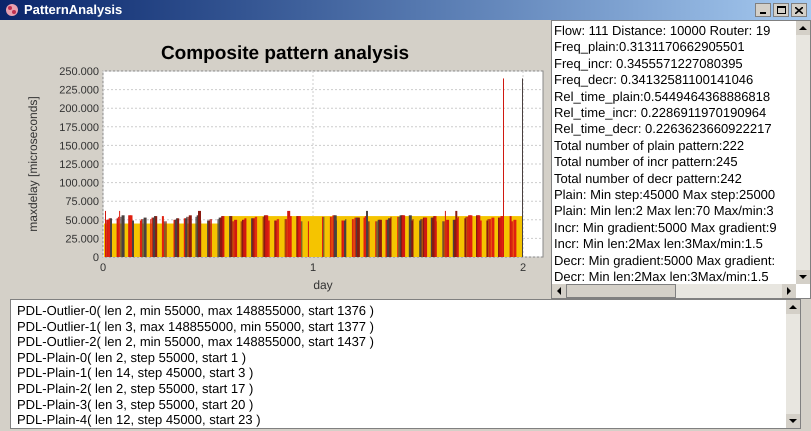 This screenshot has width=811, height=431. Describe the element at coordinates (401, 358) in the screenshot. I see `list-item: PDL-Plain-0( len 2, step 55000, start 1 )` at that location.